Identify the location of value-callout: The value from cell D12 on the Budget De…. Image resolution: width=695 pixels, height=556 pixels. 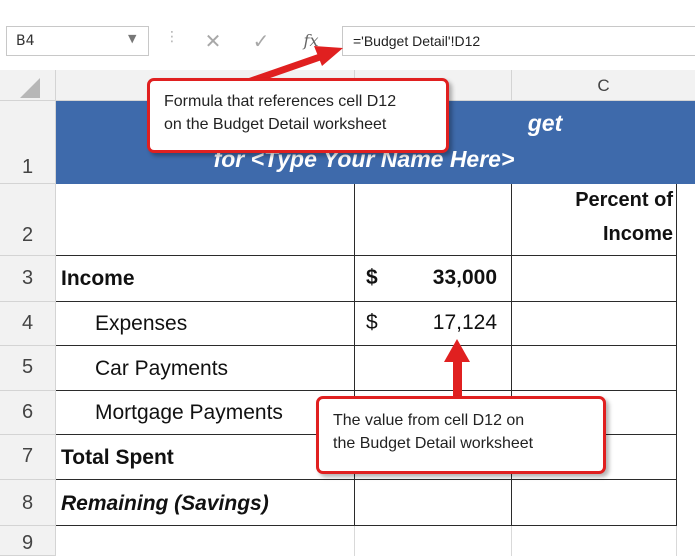
(461, 435).